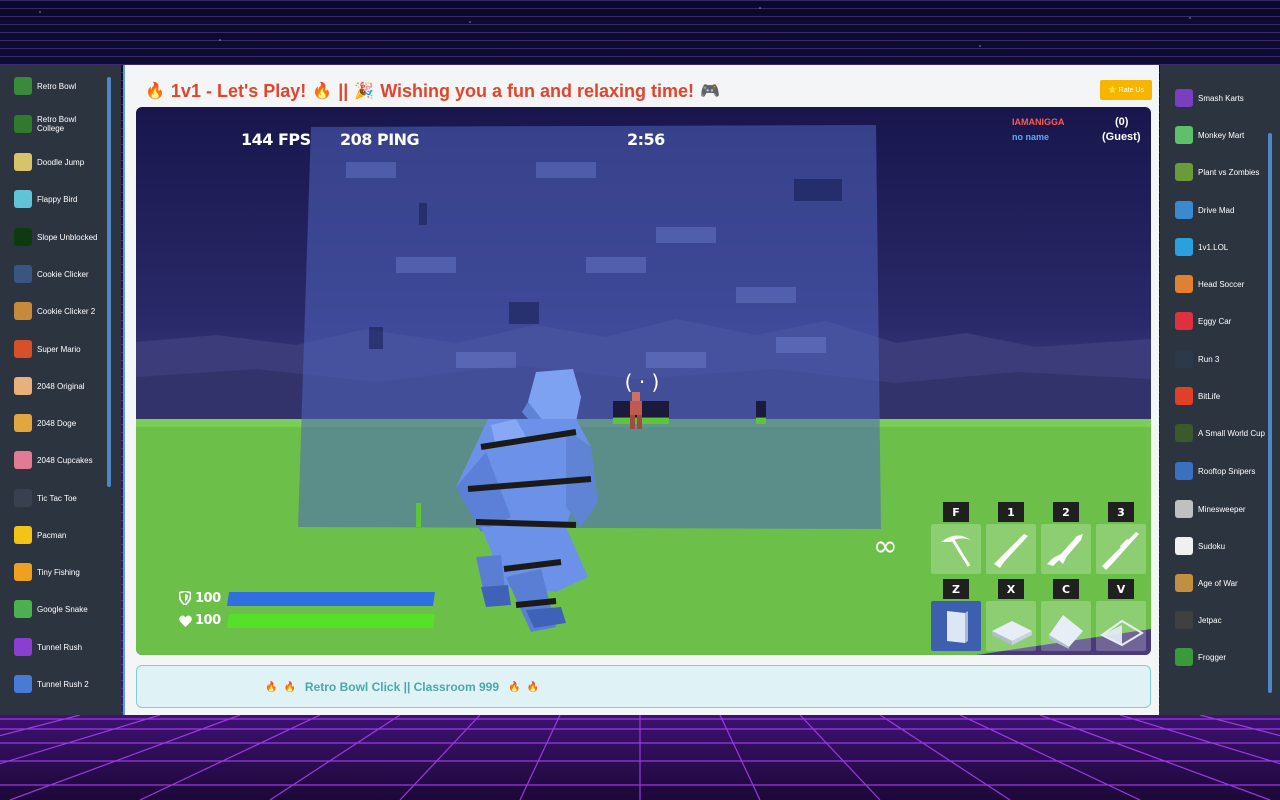 The width and height of the screenshot is (1280, 800). I want to click on tiny-fishing-icon, so click(23, 572).